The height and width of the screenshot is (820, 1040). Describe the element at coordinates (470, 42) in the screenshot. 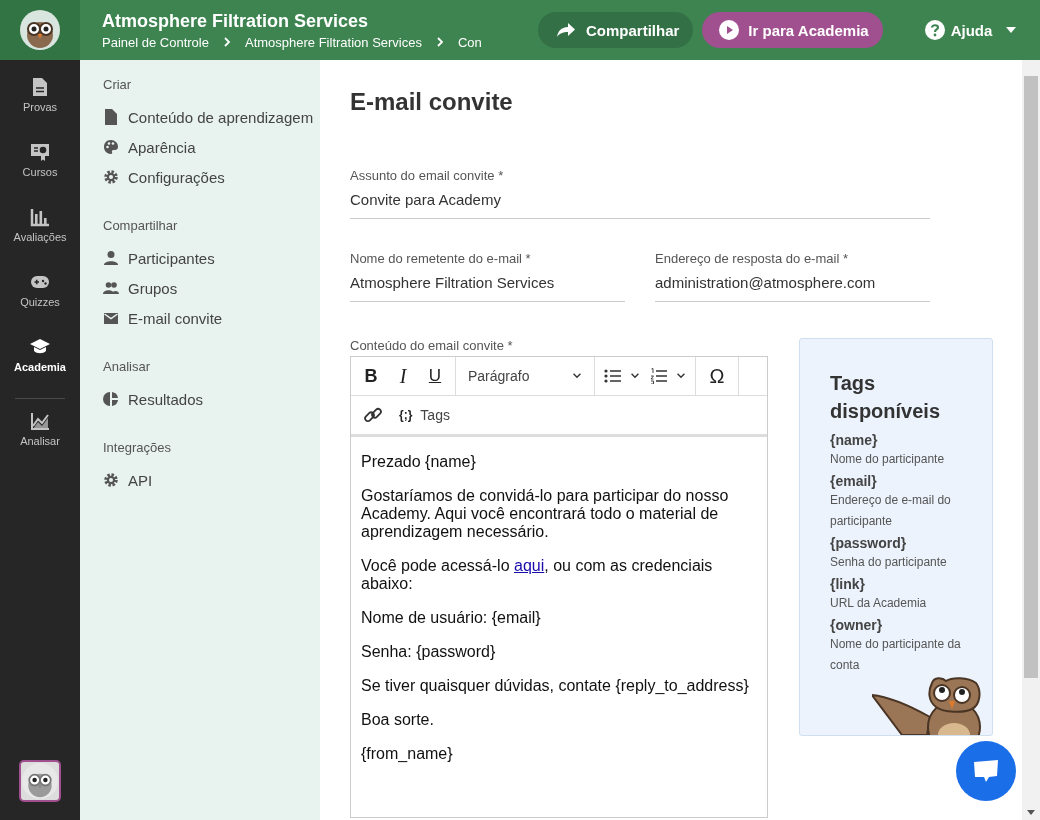

I see `breadcrumb-link: Con` at that location.